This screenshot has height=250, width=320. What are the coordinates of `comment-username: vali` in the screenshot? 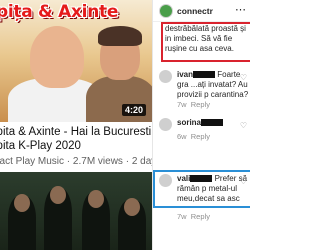 It's located at (183, 178).